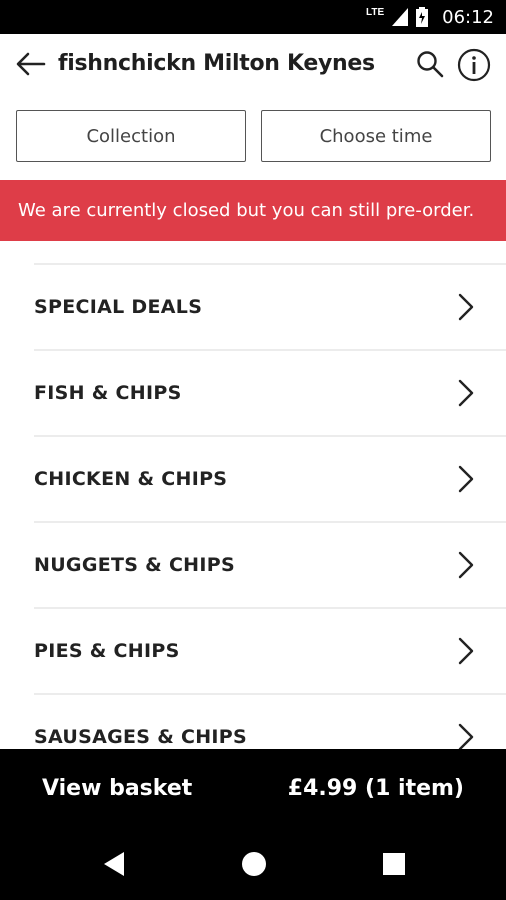 This screenshot has width=506, height=900. I want to click on status-bar: LTE 06:12, so click(253, 17).